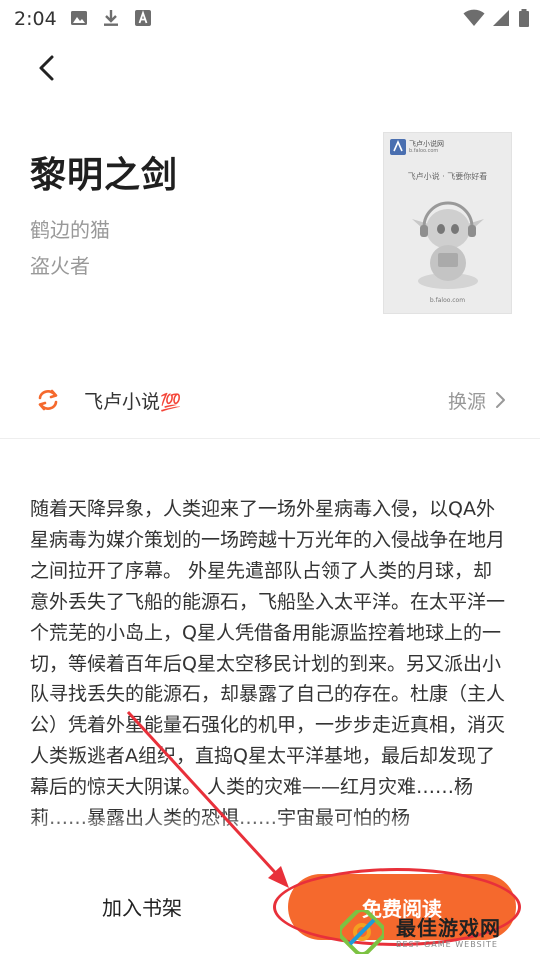 Image resolution: width=540 pixels, height=960 pixels. I want to click on switch-source-label: 换源, so click(466, 401).